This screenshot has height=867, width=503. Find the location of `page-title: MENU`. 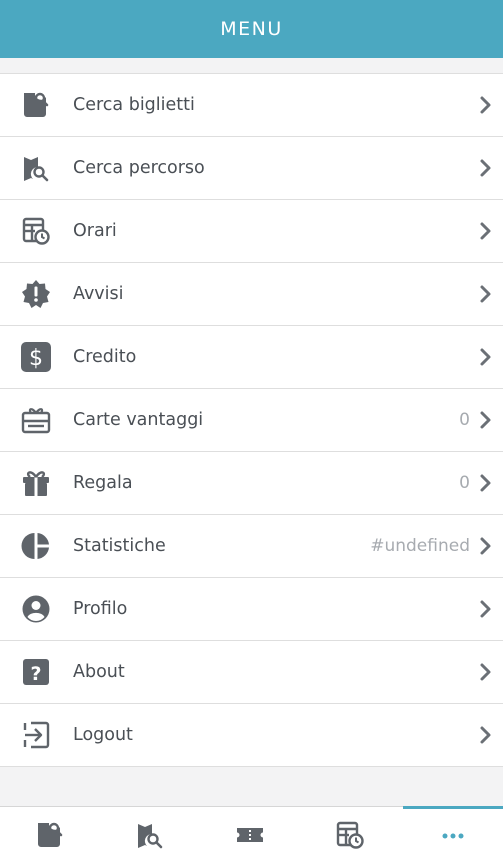

page-title: MENU is located at coordinates (251, 29).